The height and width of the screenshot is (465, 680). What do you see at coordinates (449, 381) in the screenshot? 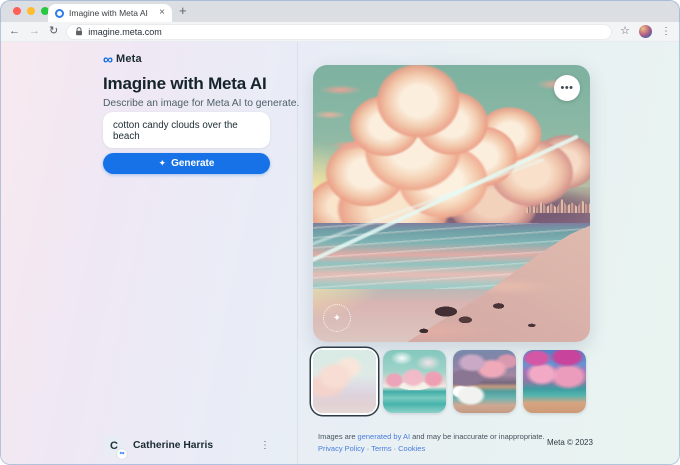
I see `thumbnail-strip` at bounding box center [449, 381].